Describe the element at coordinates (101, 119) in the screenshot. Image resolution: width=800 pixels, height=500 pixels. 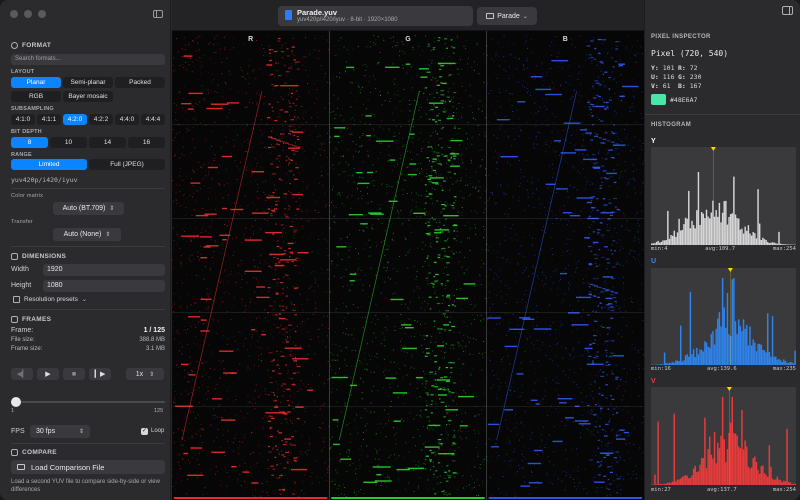
I see `subsampling-422: 4:2:2` at that location.